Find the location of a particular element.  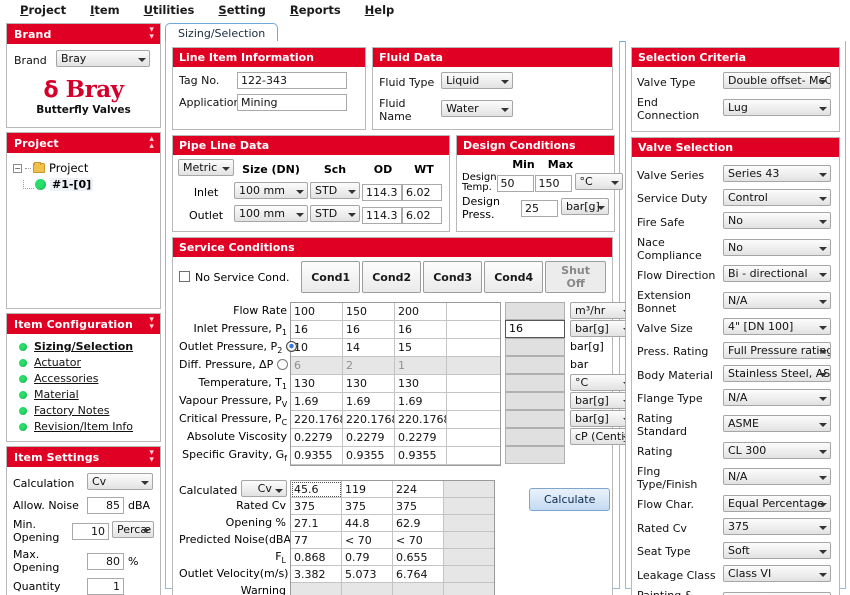

condition-button-cond2: Cond2 is located at coordinates (392, 277).